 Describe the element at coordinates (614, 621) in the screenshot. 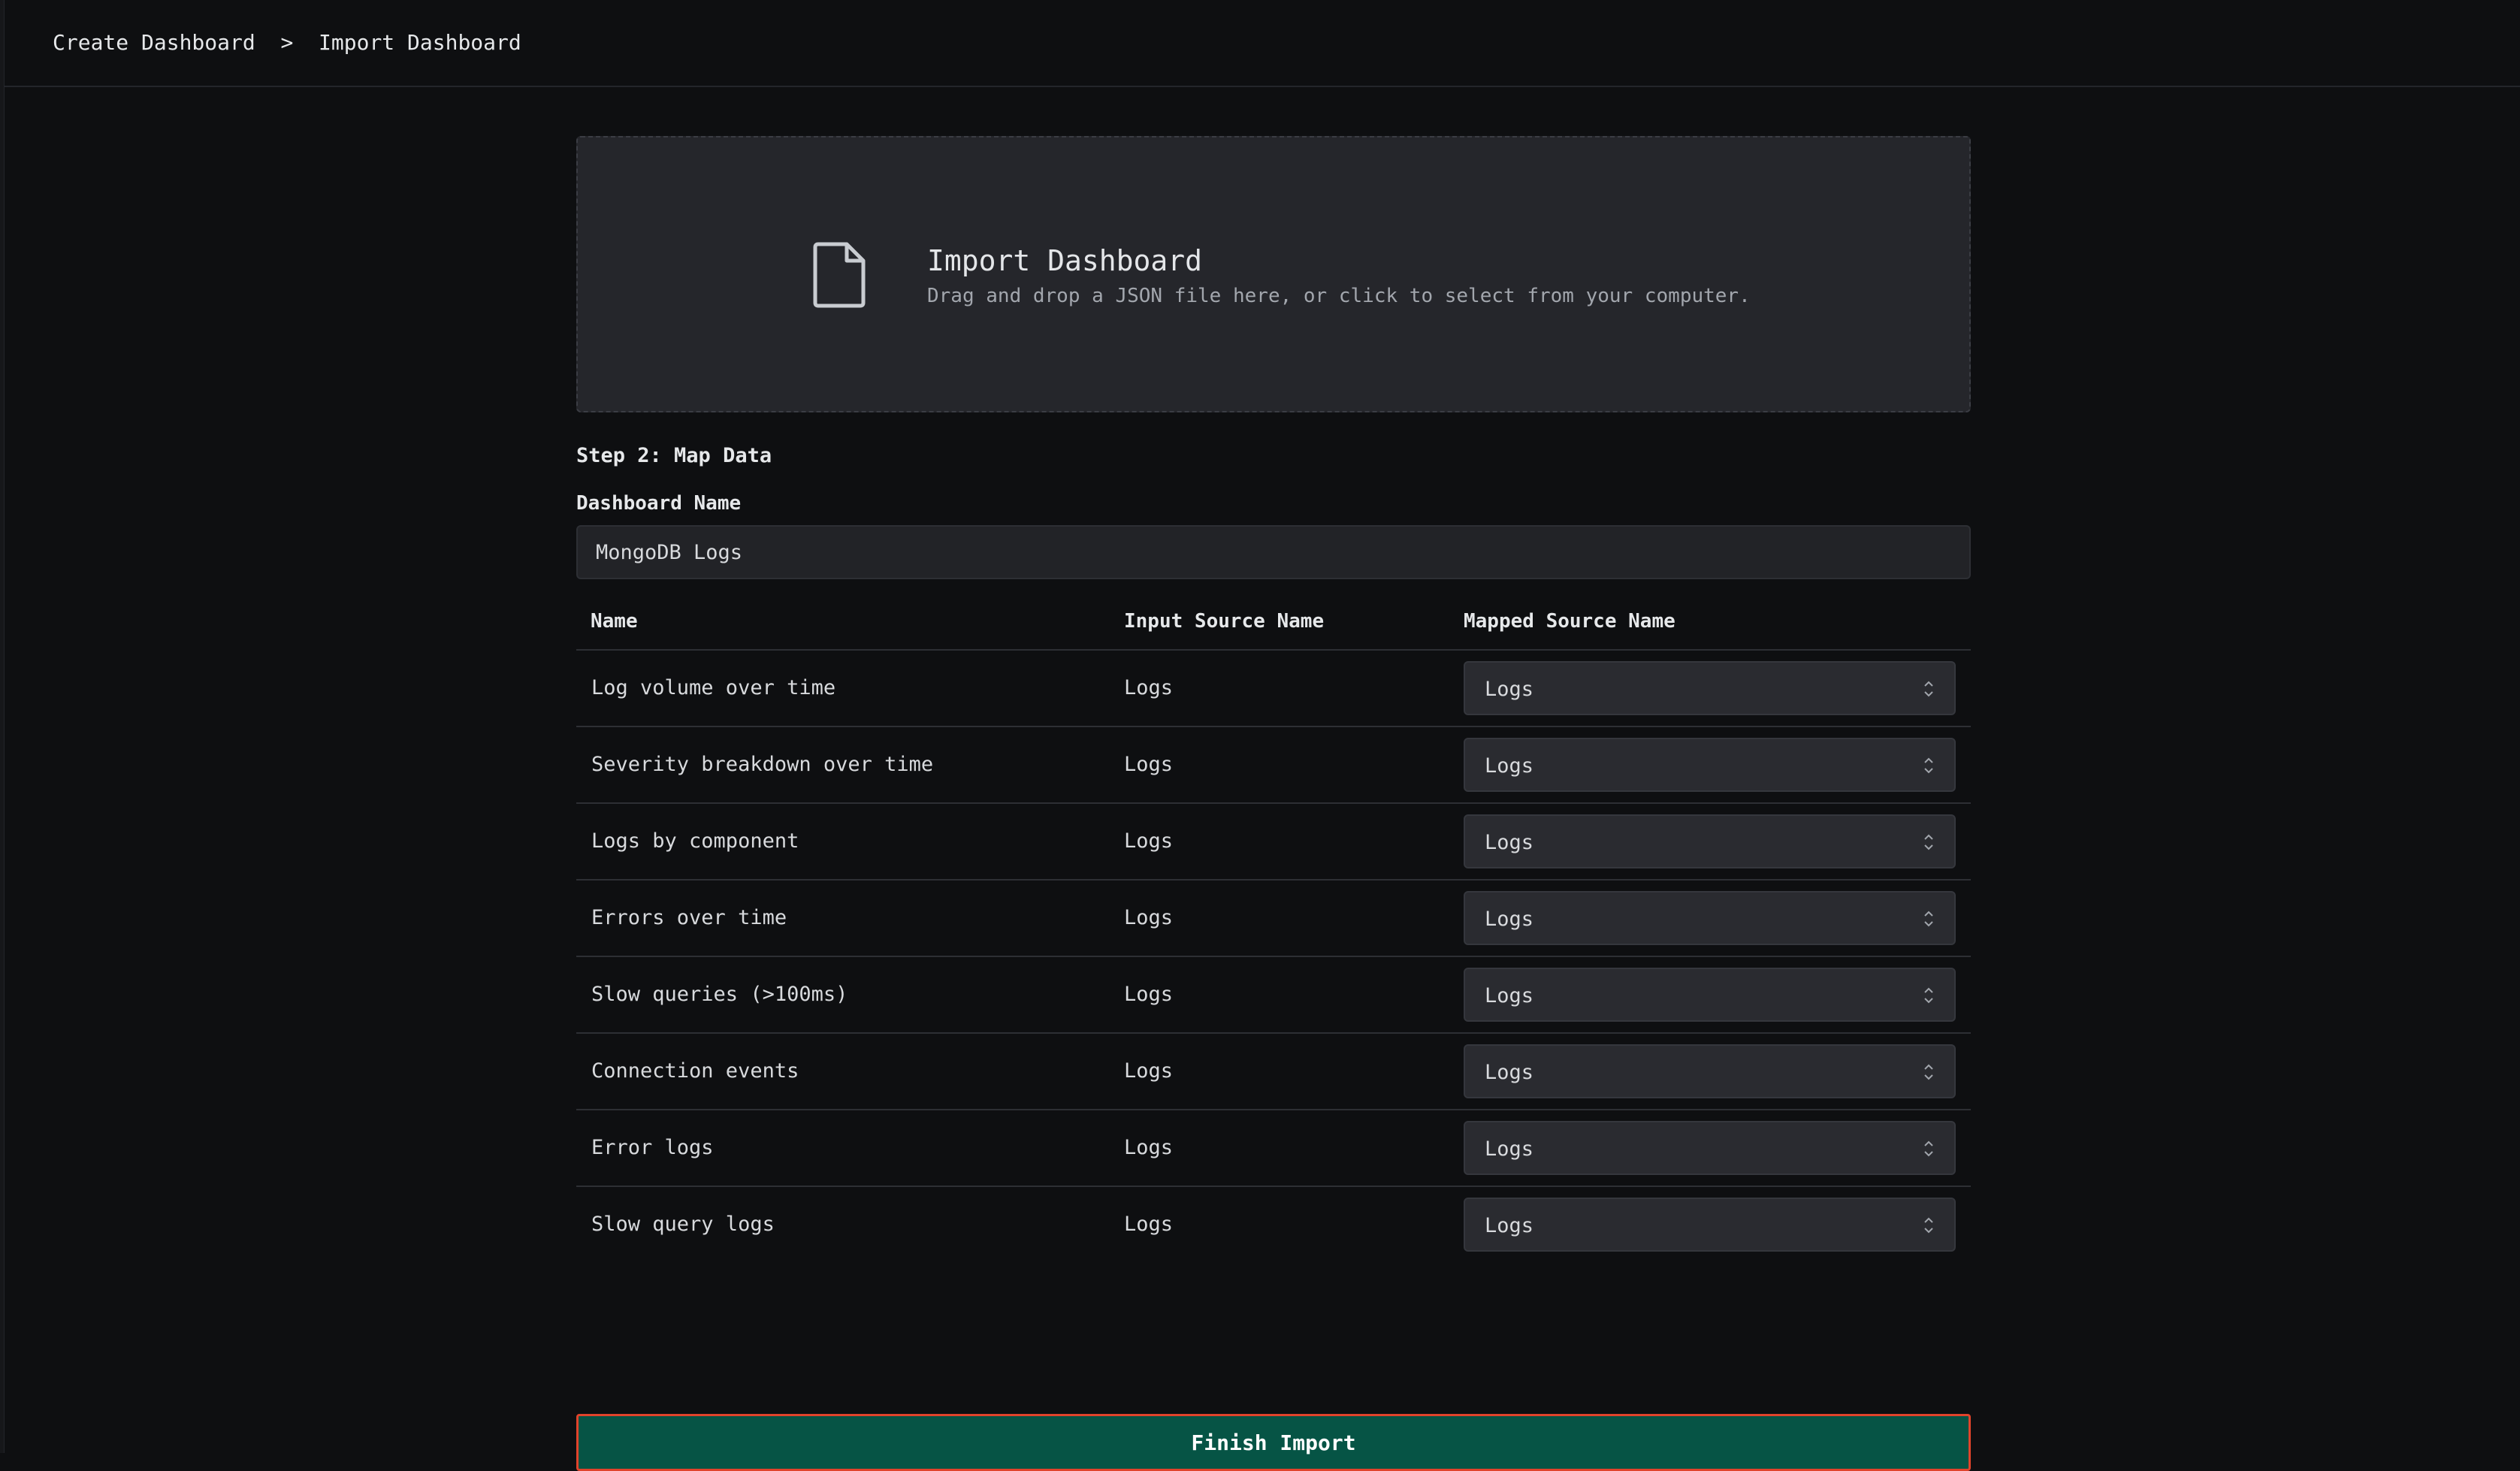

I see `column-header-name: Name` at that location.